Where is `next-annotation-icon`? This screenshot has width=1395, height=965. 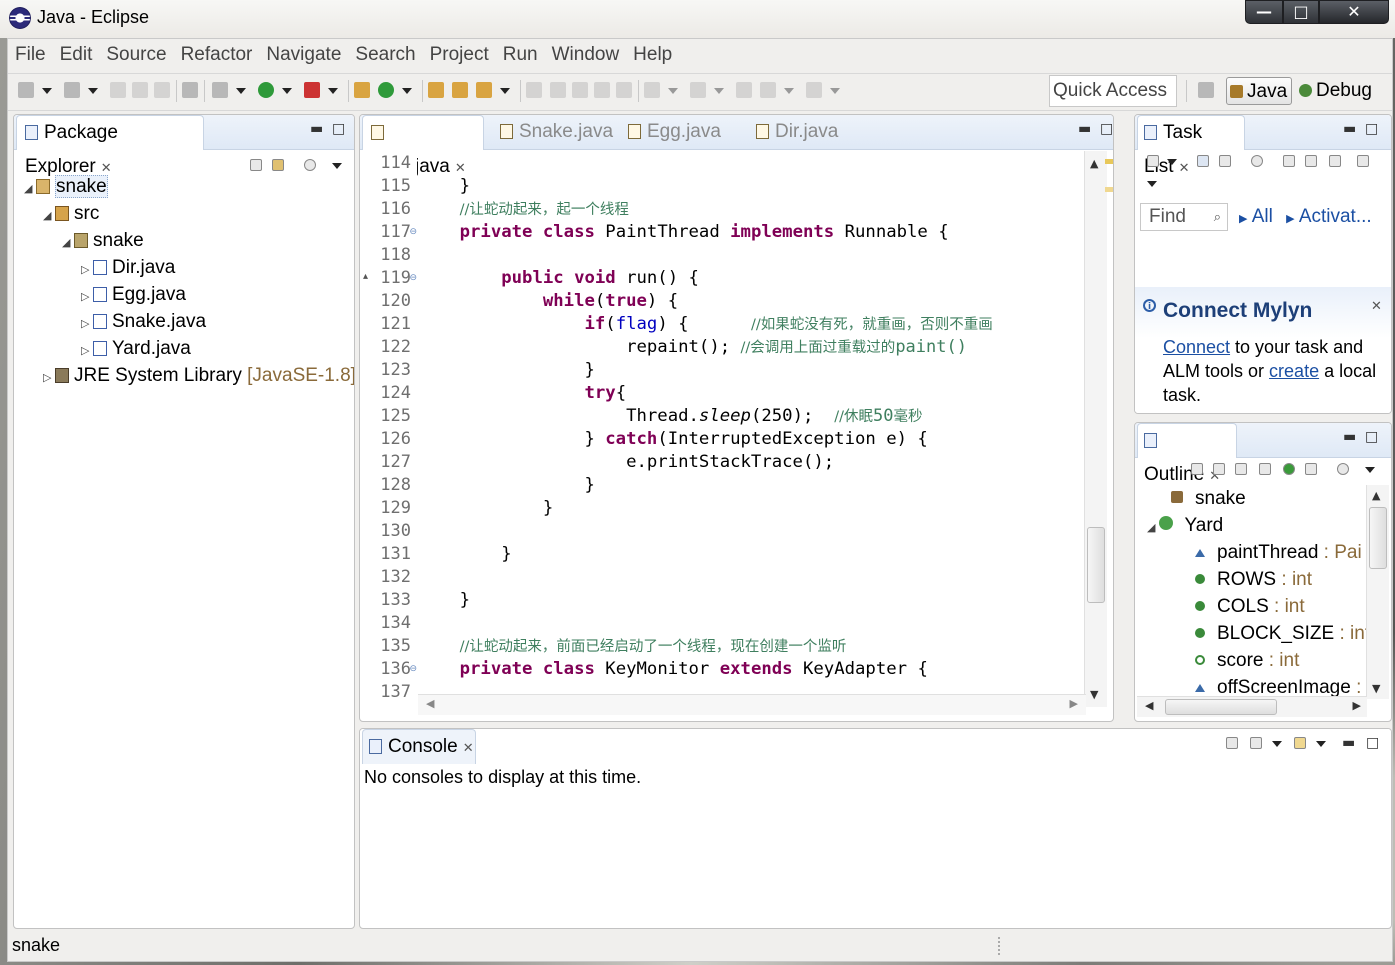 next-annotation-icon is located at coordinates (652, 90).